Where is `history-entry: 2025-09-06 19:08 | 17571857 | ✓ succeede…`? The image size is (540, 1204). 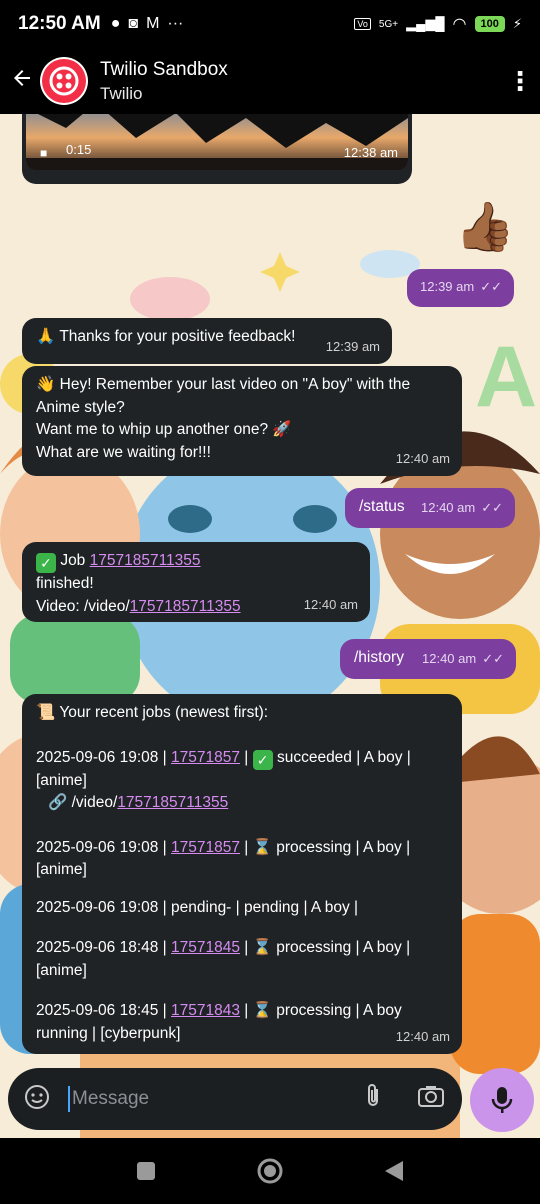 history-entry: 2025-09-06 19:08 | 17571857 | ✓ succeede… is located at coordinates (223, 759).